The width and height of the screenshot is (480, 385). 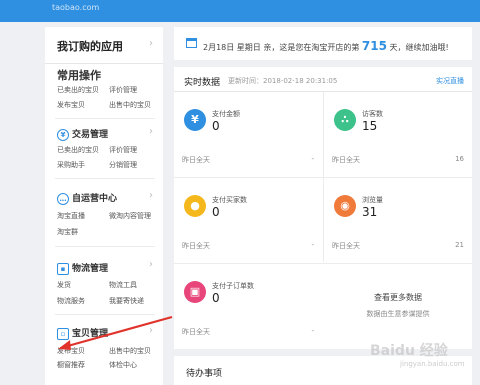 I want to click on baidu-watermark-url: jingyan.baidu.com, so click(x=432, y=364).